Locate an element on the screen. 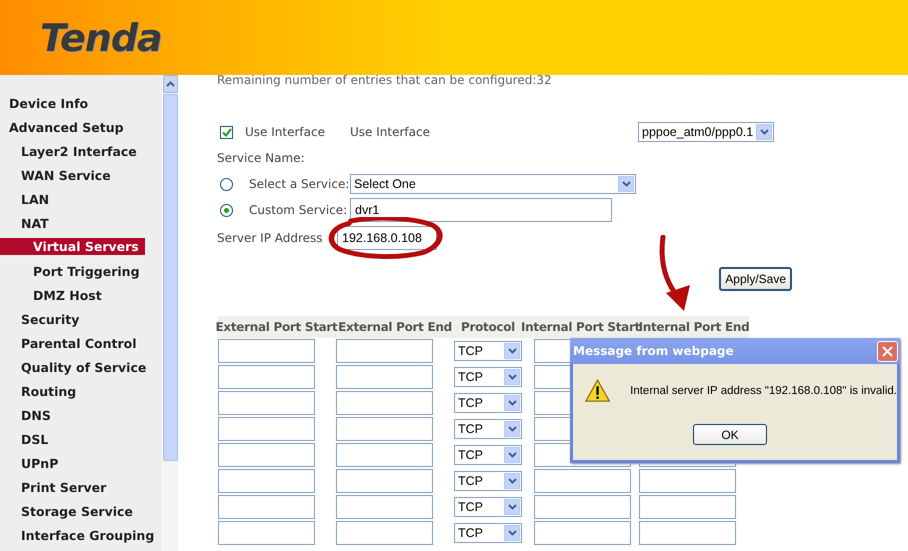 The height and width of the screenshot is (551, 908). caret-up-icon is located at coordinates (170, 84).